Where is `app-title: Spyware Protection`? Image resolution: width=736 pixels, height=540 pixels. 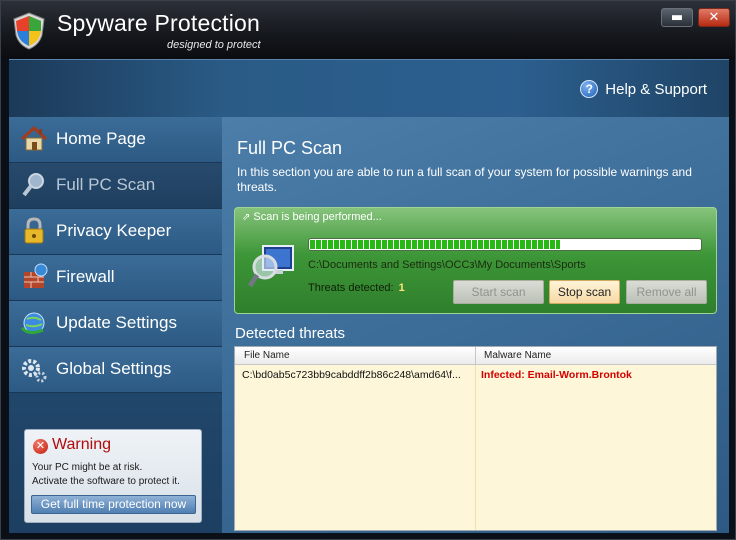 app-title: Spyware Protection is located at coordinates (159, 23).